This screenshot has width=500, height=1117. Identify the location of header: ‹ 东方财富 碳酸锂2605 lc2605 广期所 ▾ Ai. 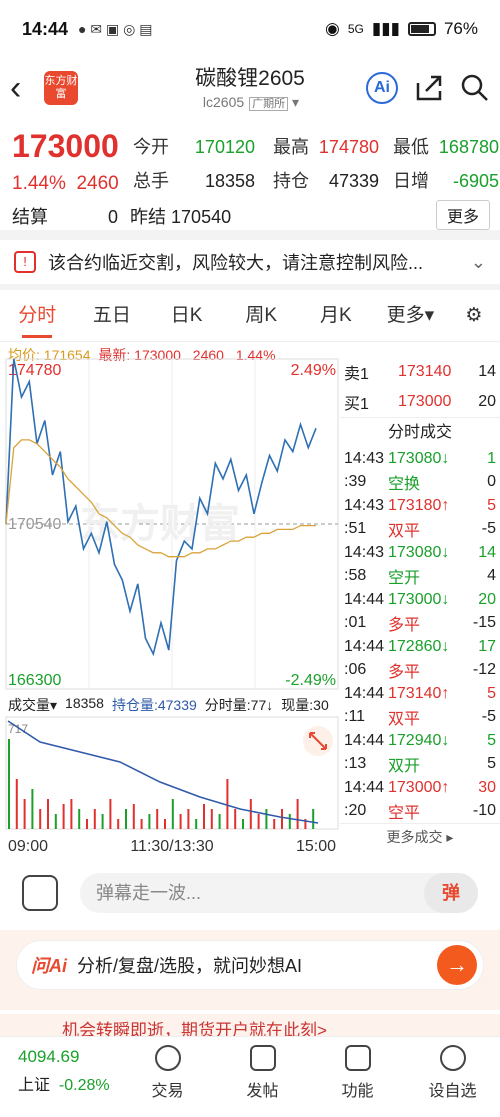
(250, 88).